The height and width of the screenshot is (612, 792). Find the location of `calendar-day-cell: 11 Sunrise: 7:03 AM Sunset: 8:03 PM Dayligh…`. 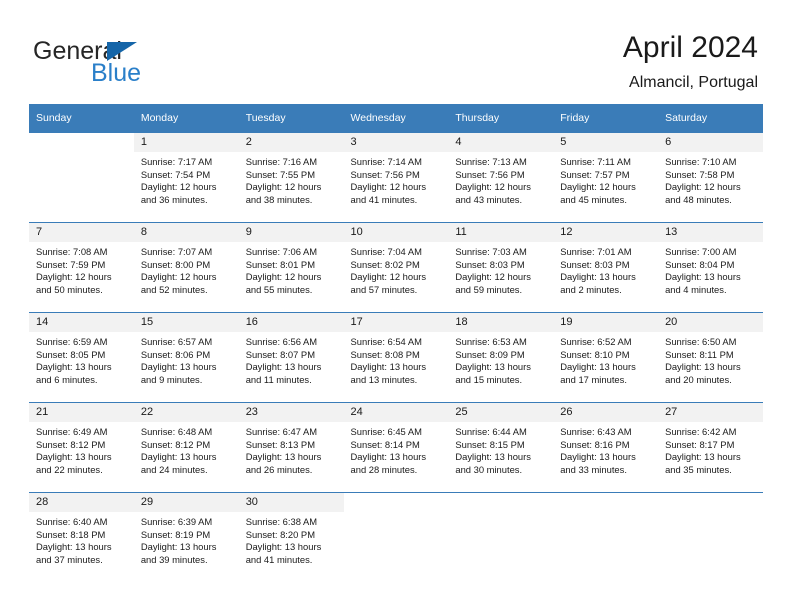

calendar-day-cell: 11 Sunrise: 7:03 AM Sunset: 8:03 PM Dayligh… is located at coordinates (501, 267).